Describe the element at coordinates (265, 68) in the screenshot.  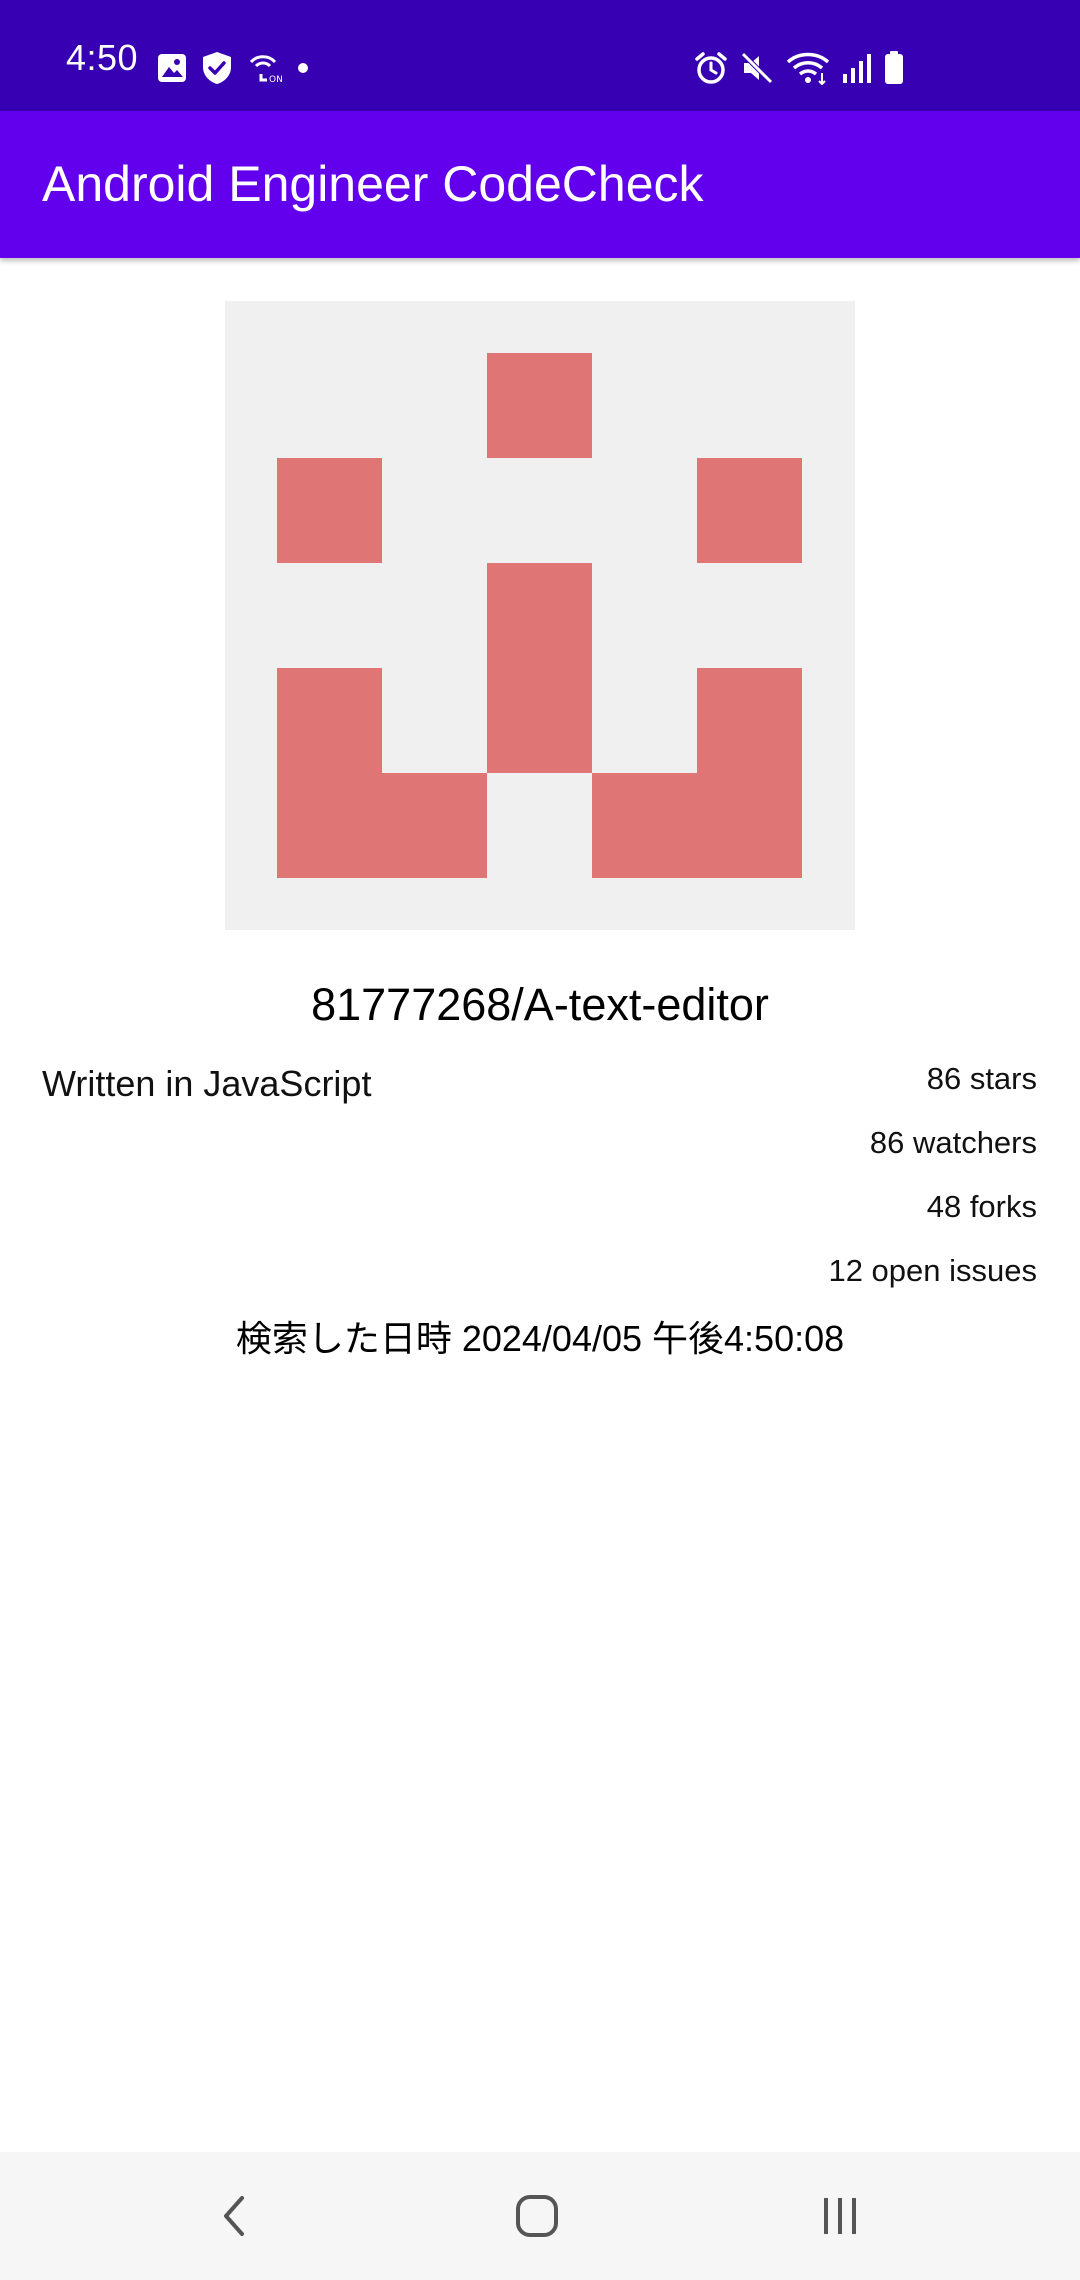
I see `call-on-icon: ON` at that location.